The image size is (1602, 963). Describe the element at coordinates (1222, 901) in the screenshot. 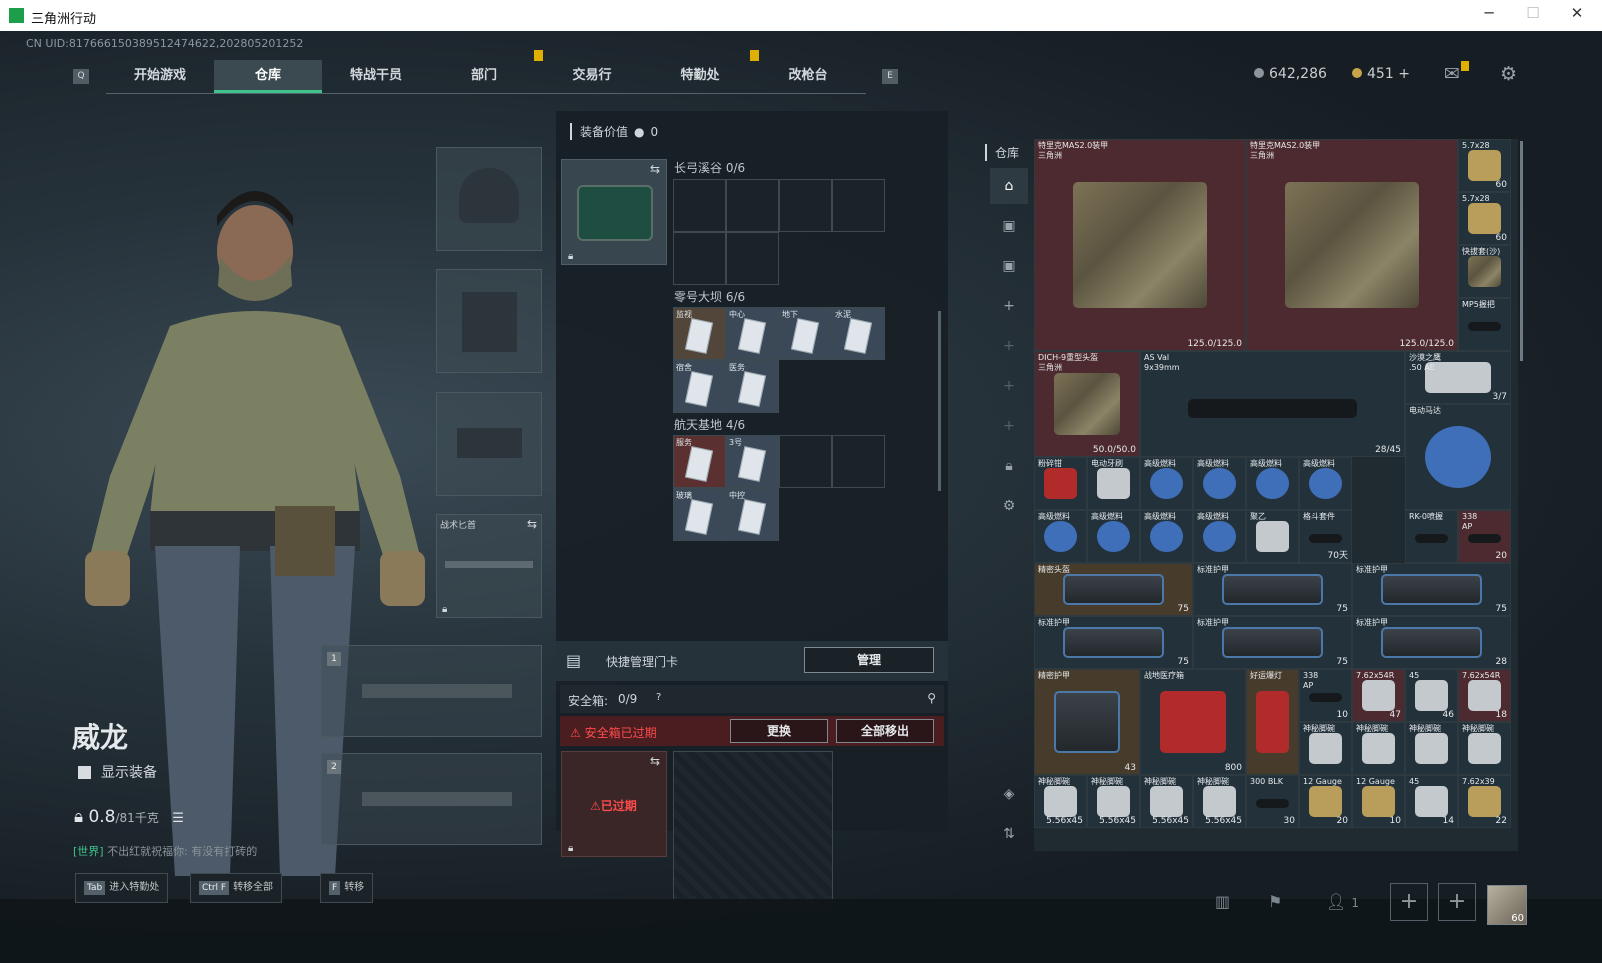

I see `stats-chart-icon: ▥` at that location.